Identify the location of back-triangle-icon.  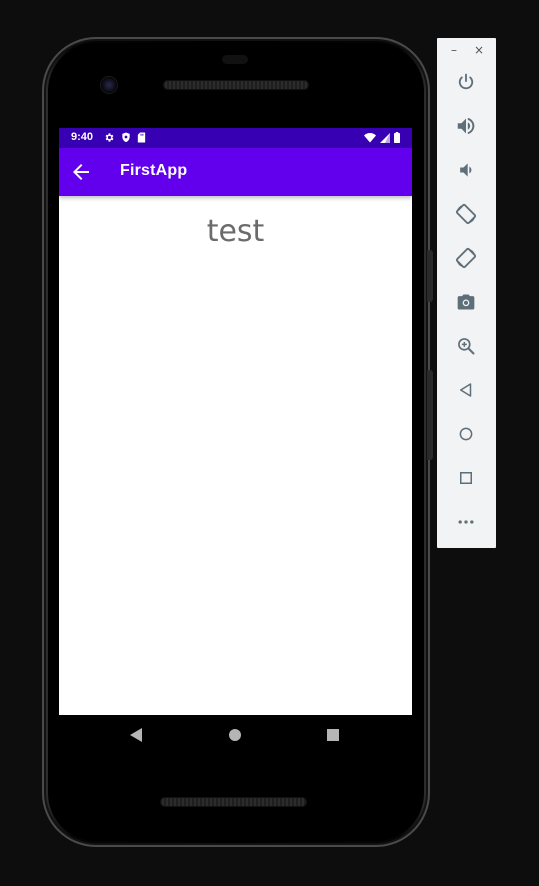
(136, 735).